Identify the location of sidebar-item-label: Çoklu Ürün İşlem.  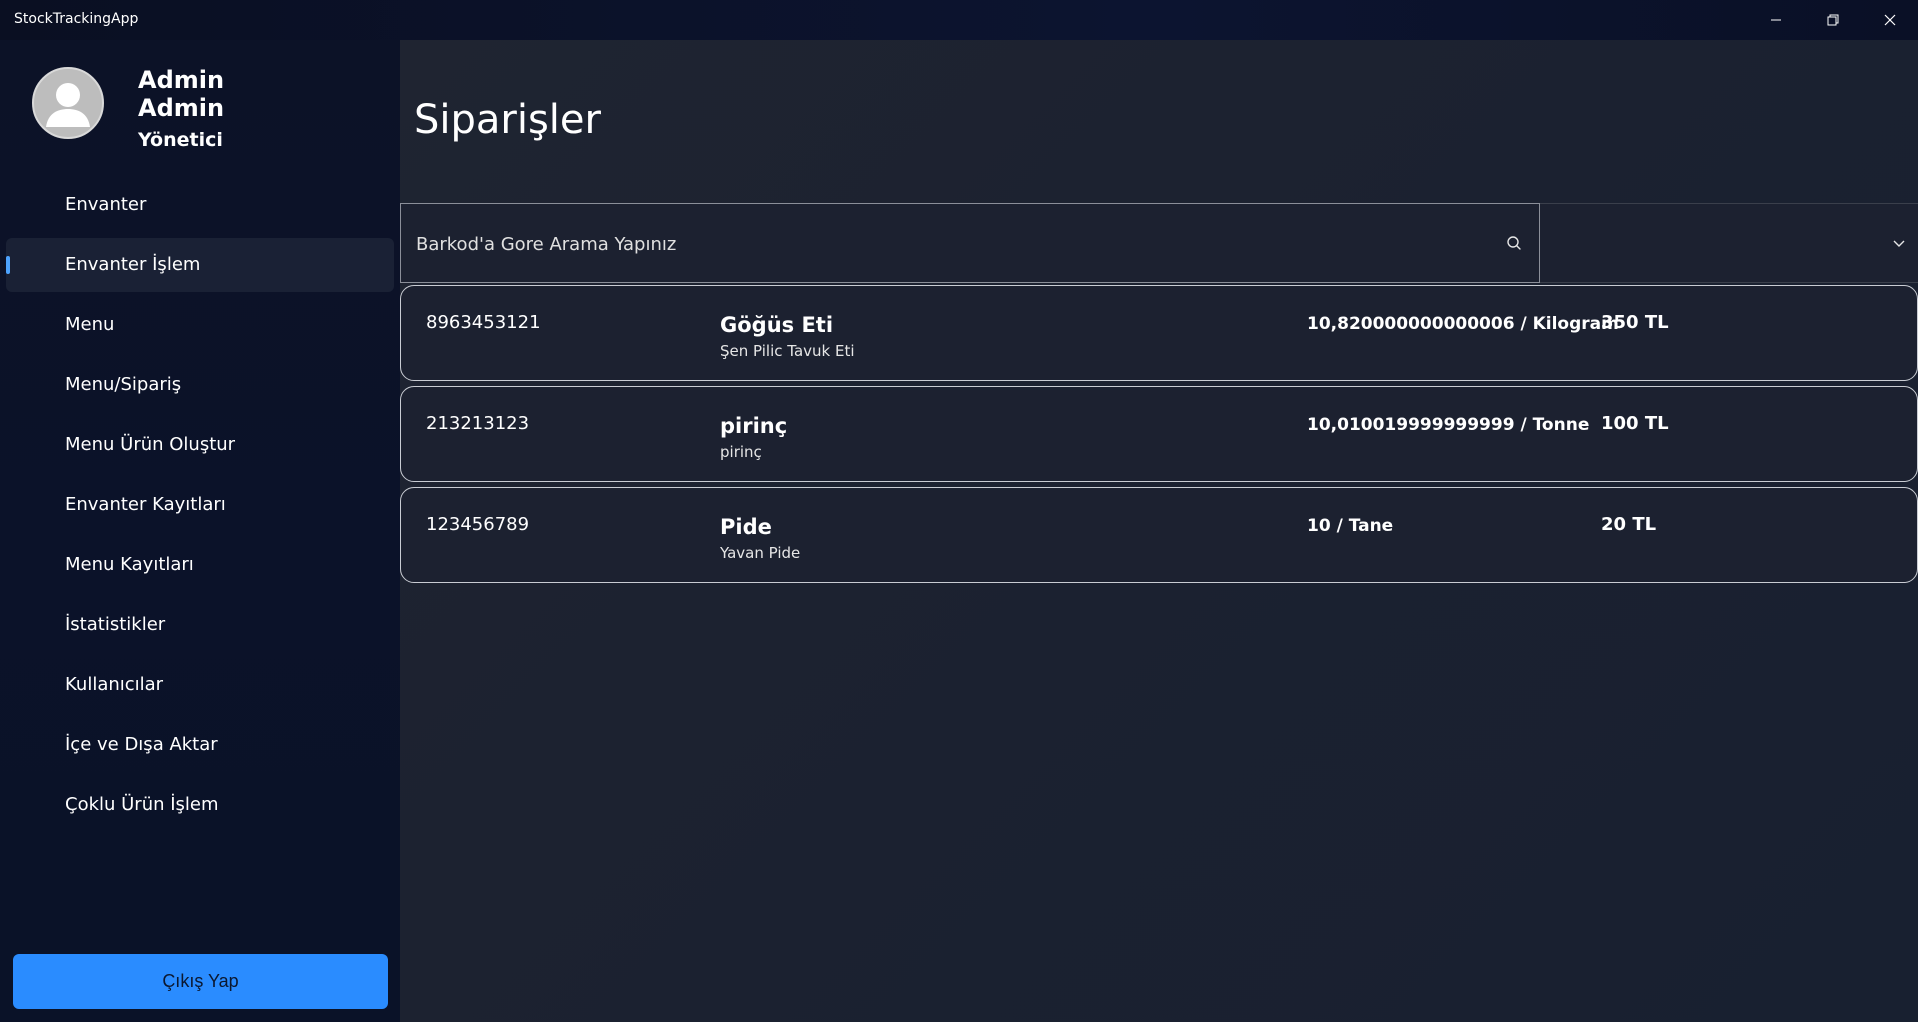
(142, 804).